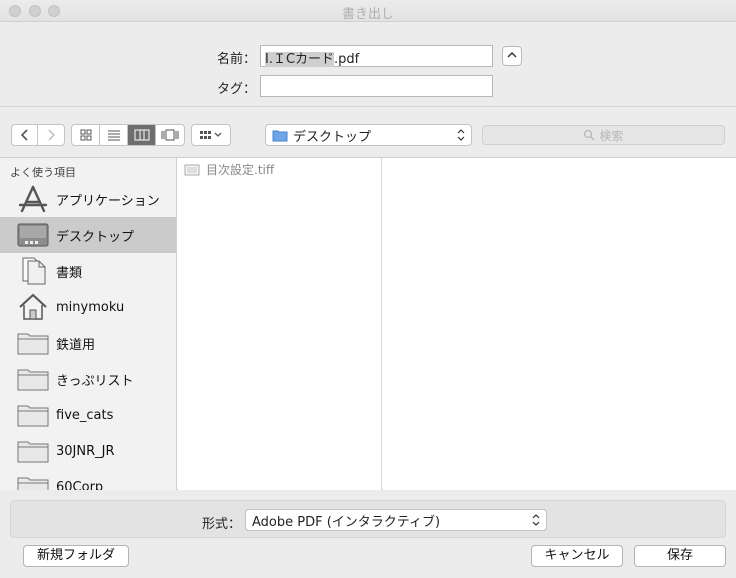 The width and height of the screenshot is (736, 578). I want to click on sidebar-item-label: 30JNR_JR, so click(85, 451).